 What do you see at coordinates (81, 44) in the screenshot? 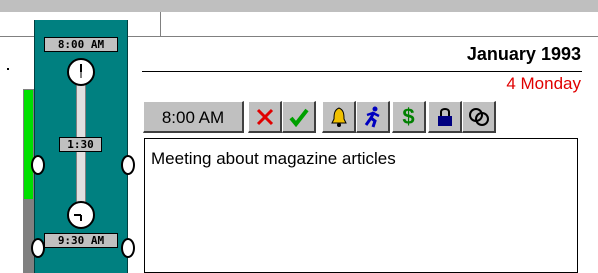
I see `start-time-label: 8:00 AM` at bounding box center [81, 44].